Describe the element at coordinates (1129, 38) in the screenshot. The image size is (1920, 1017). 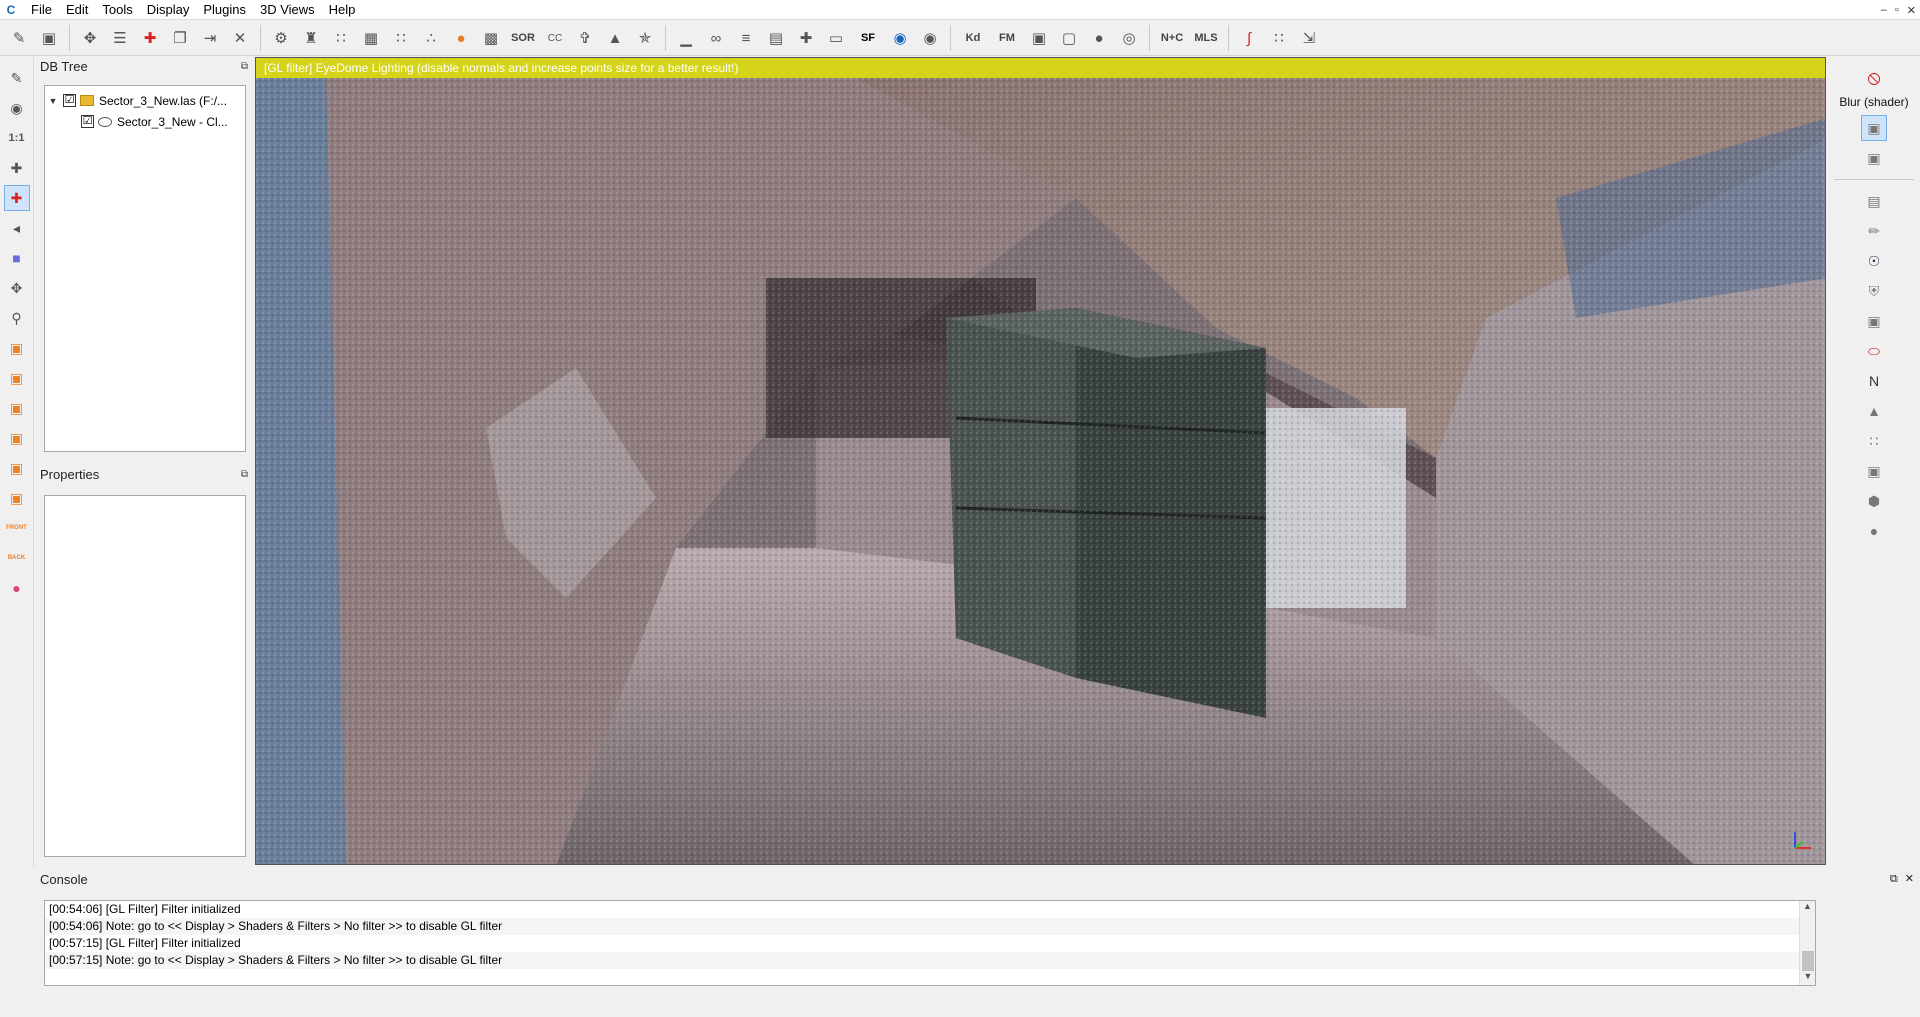
I see `globe-icon: ◎` at that location.